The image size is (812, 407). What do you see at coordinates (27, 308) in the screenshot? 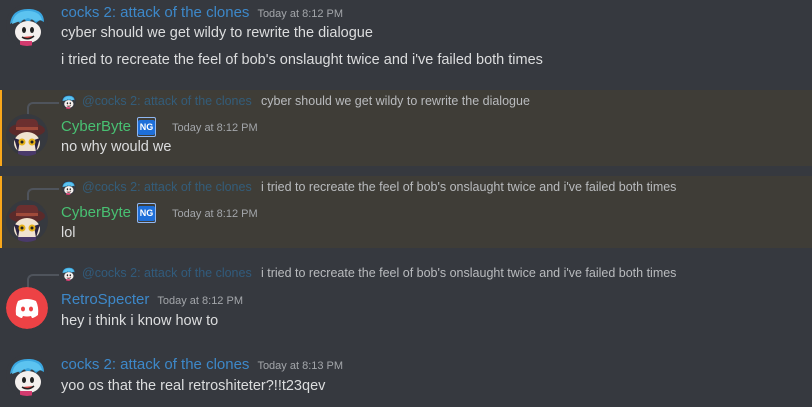
I see `discord-logo-icon` at bounding box center [27, 308].